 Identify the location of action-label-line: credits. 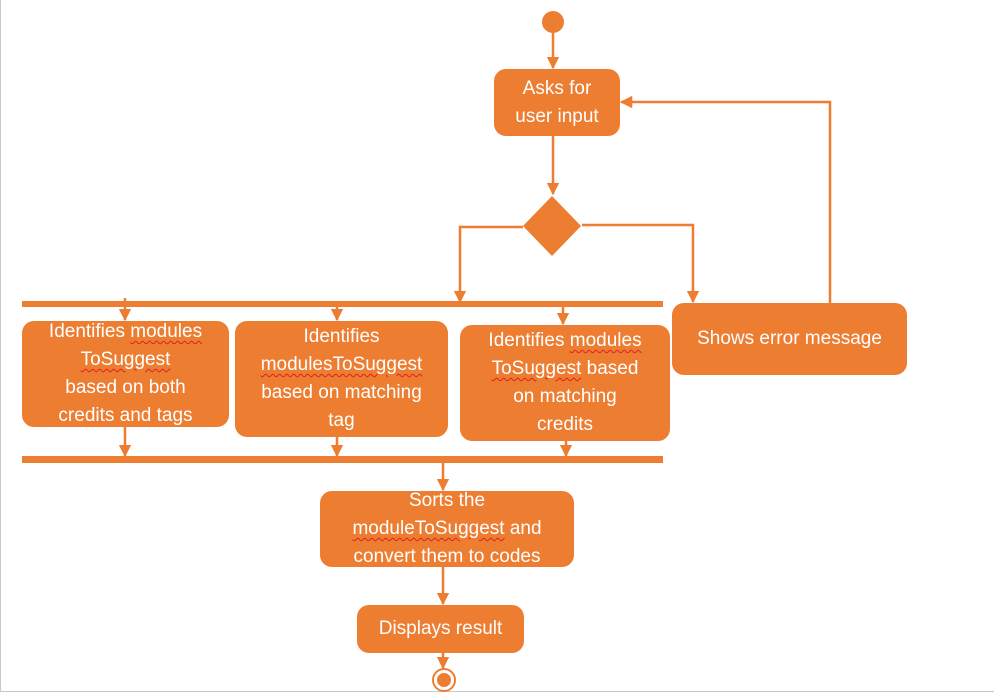
(565, 424).